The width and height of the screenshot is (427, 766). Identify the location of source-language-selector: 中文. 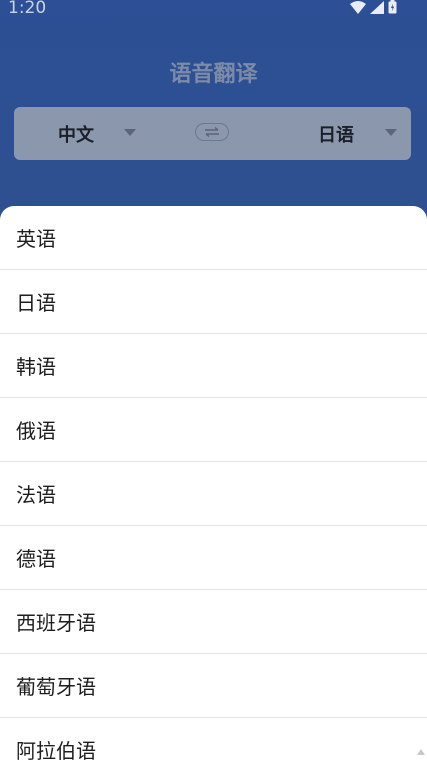
(76, 134).